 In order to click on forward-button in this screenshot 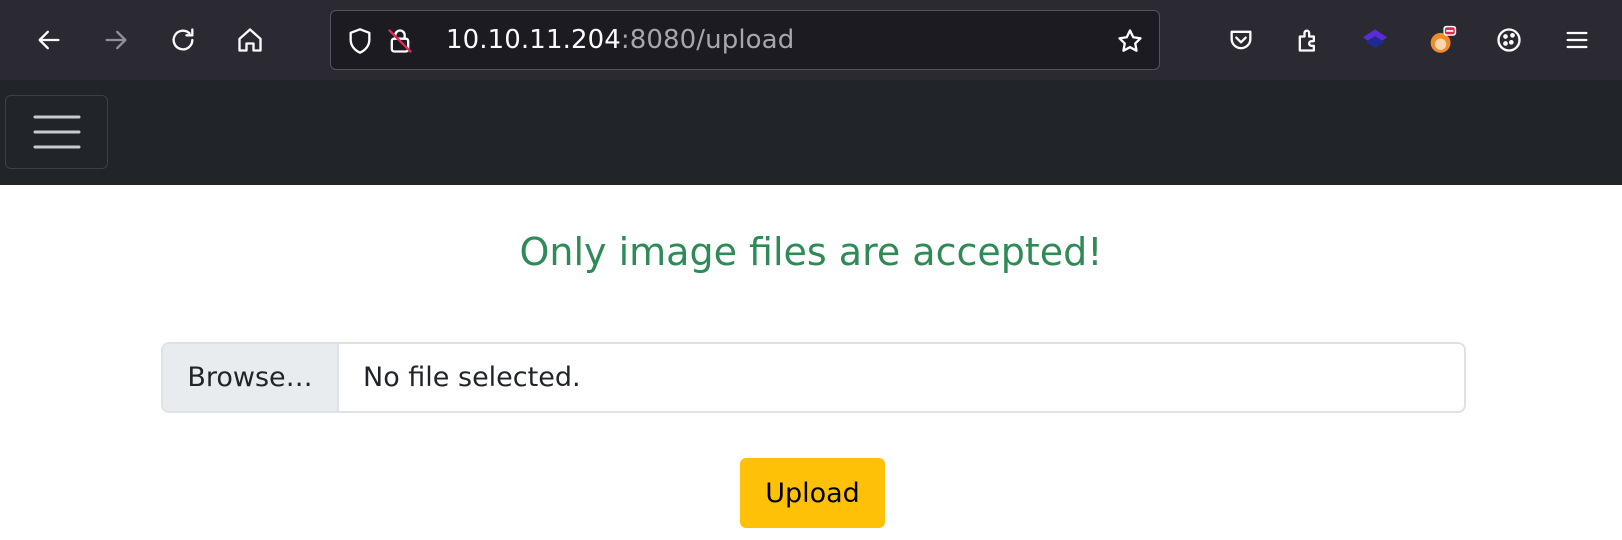, I will do `click(116, 40)`.